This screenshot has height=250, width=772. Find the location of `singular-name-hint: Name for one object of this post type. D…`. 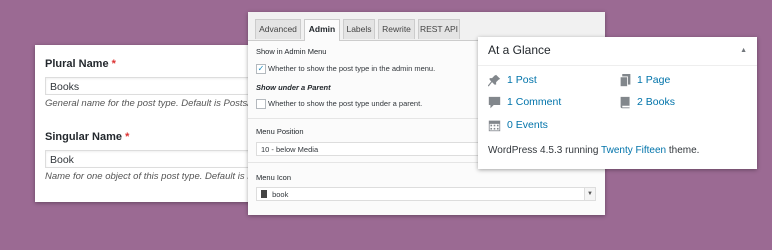

singular-name-hint: Name for one object of this post type. D… is located at coordinates (155, 176).